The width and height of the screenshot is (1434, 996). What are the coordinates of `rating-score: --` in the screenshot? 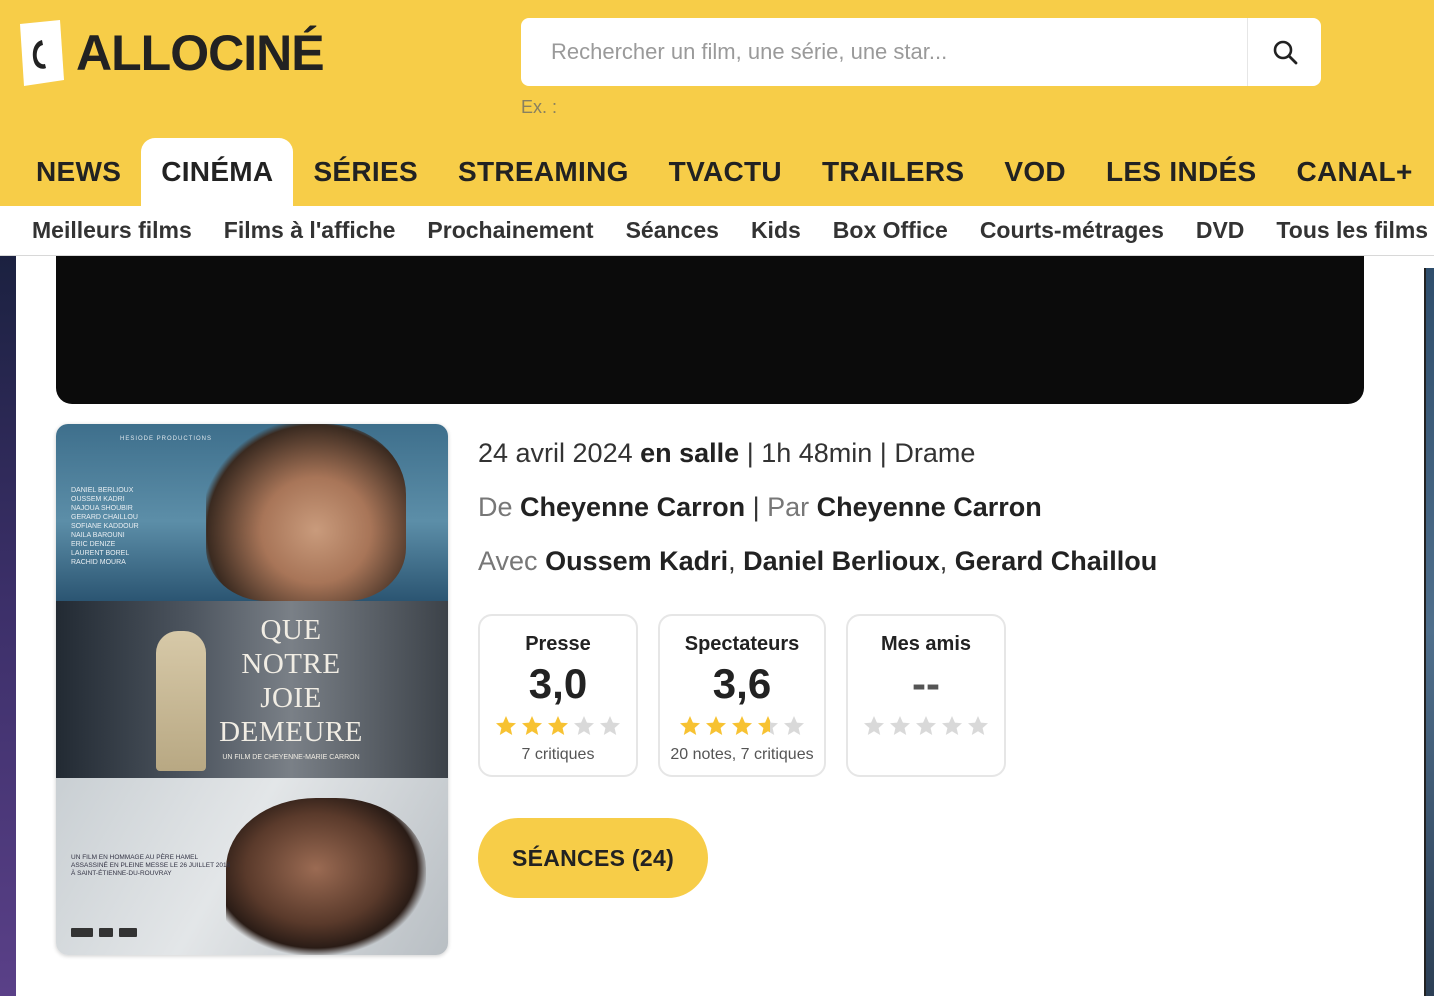 It's located at (926, 683).